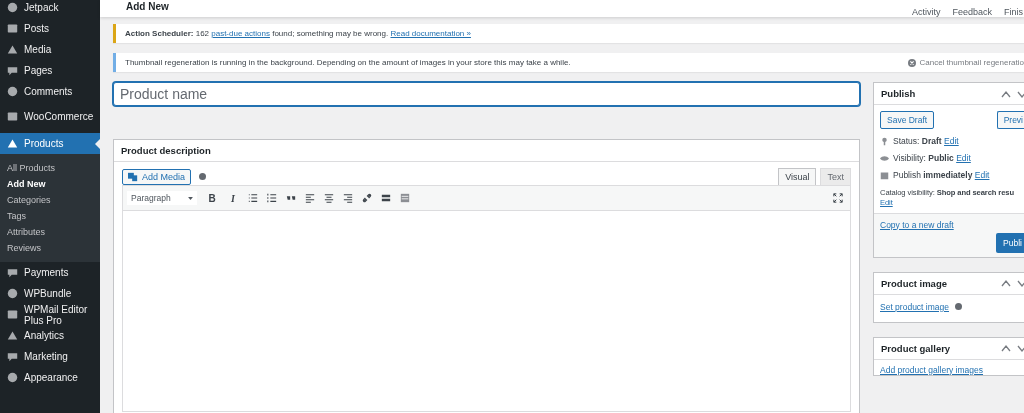  Describe the element at coordinates (233, 198) in the screenshot. I see `format-button: I` at that location.